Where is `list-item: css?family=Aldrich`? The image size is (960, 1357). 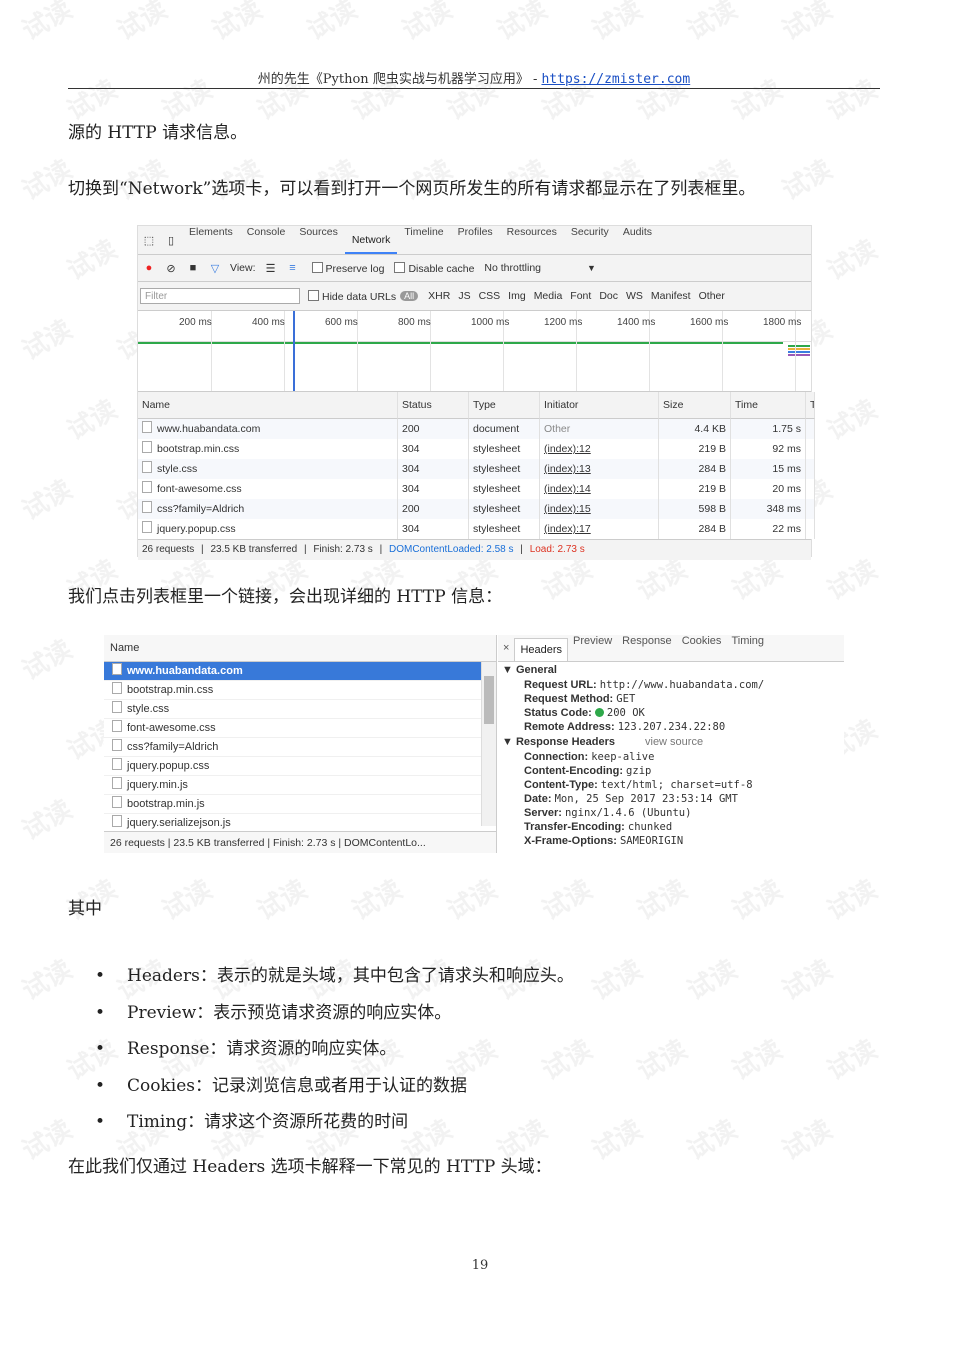 list-item: css?family=Aldrich is located at coordinates (300, 747).